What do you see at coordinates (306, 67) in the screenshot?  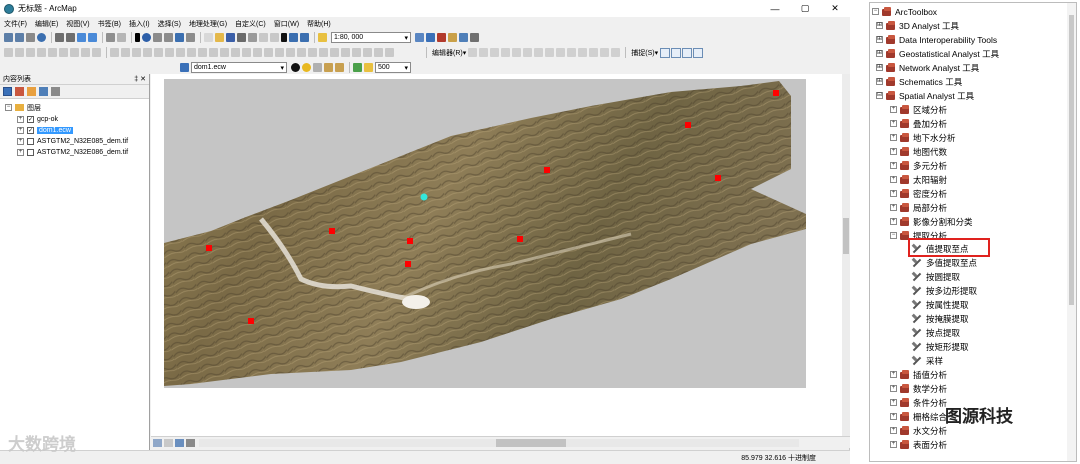 I see `brightness-icon` at bounding box center [306, 67].